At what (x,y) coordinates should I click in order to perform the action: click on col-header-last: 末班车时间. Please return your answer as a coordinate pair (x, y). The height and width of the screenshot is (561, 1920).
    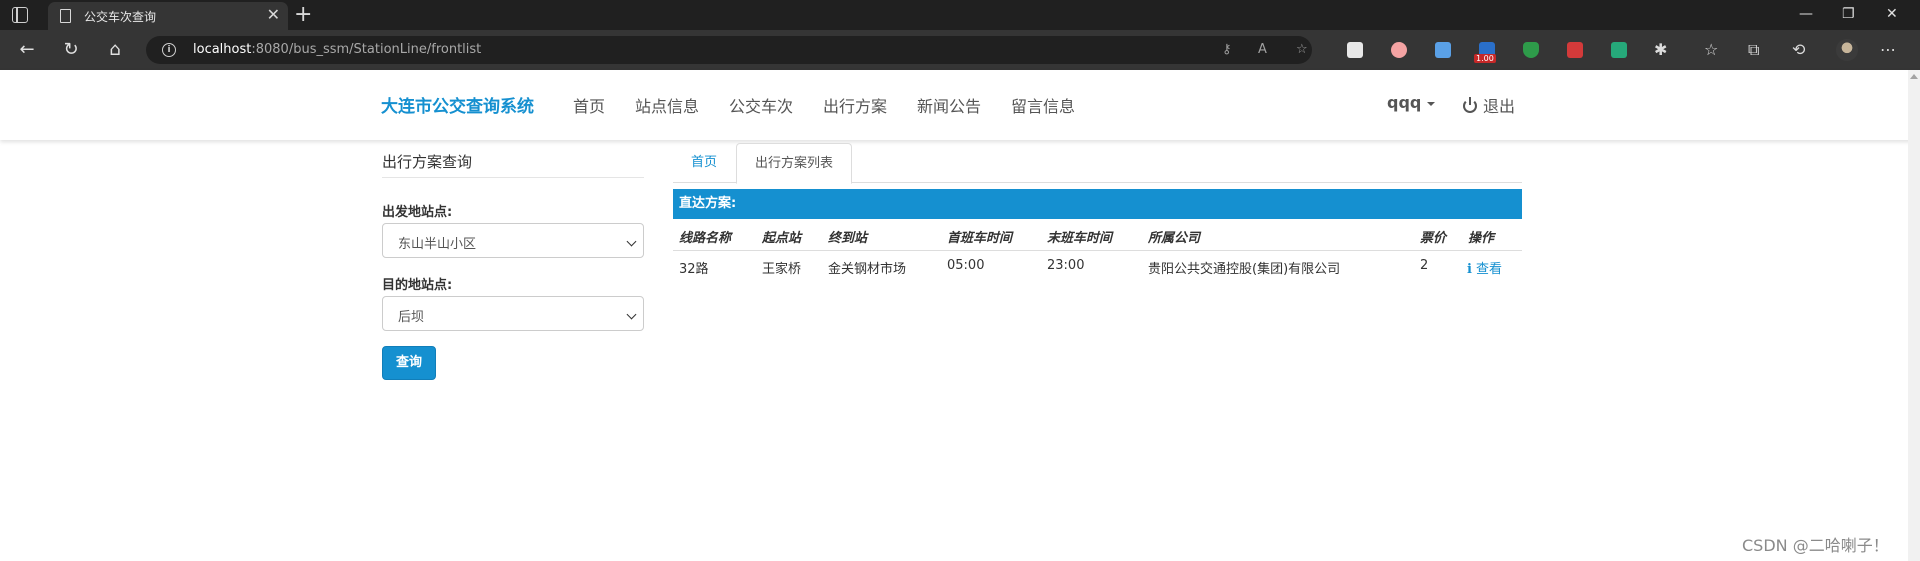
    Looking at the image, I should click on (1080, 238).